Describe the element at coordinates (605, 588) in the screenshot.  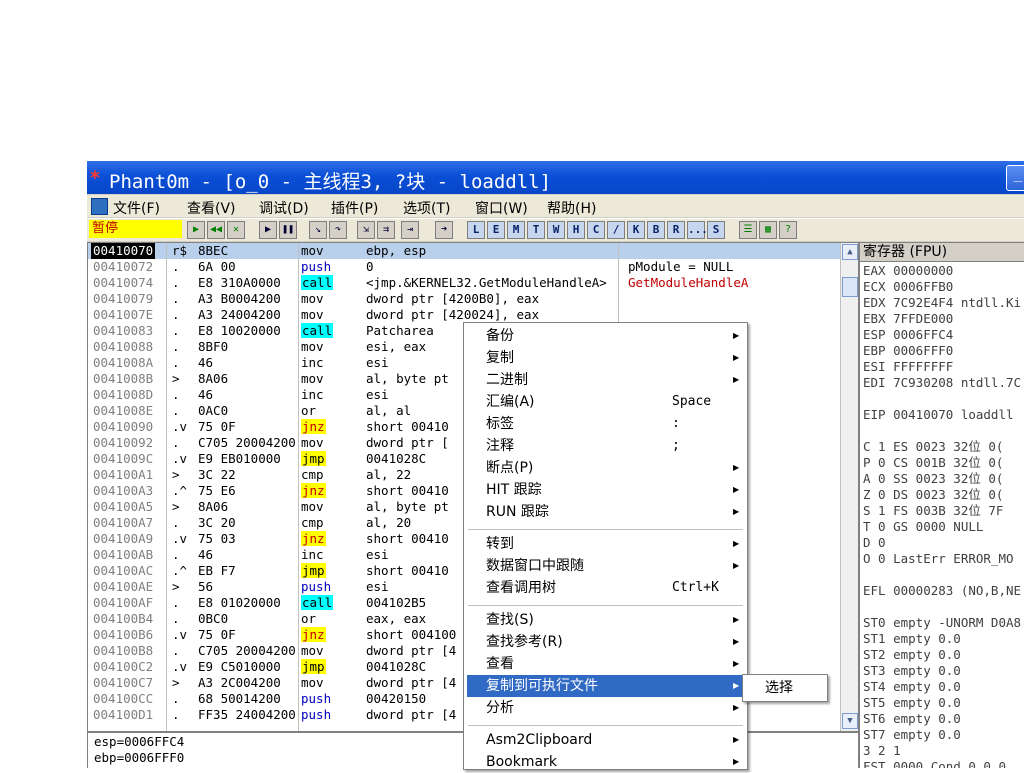
I see `menu-item: 查看调用树 Ctrl+K` at that location.